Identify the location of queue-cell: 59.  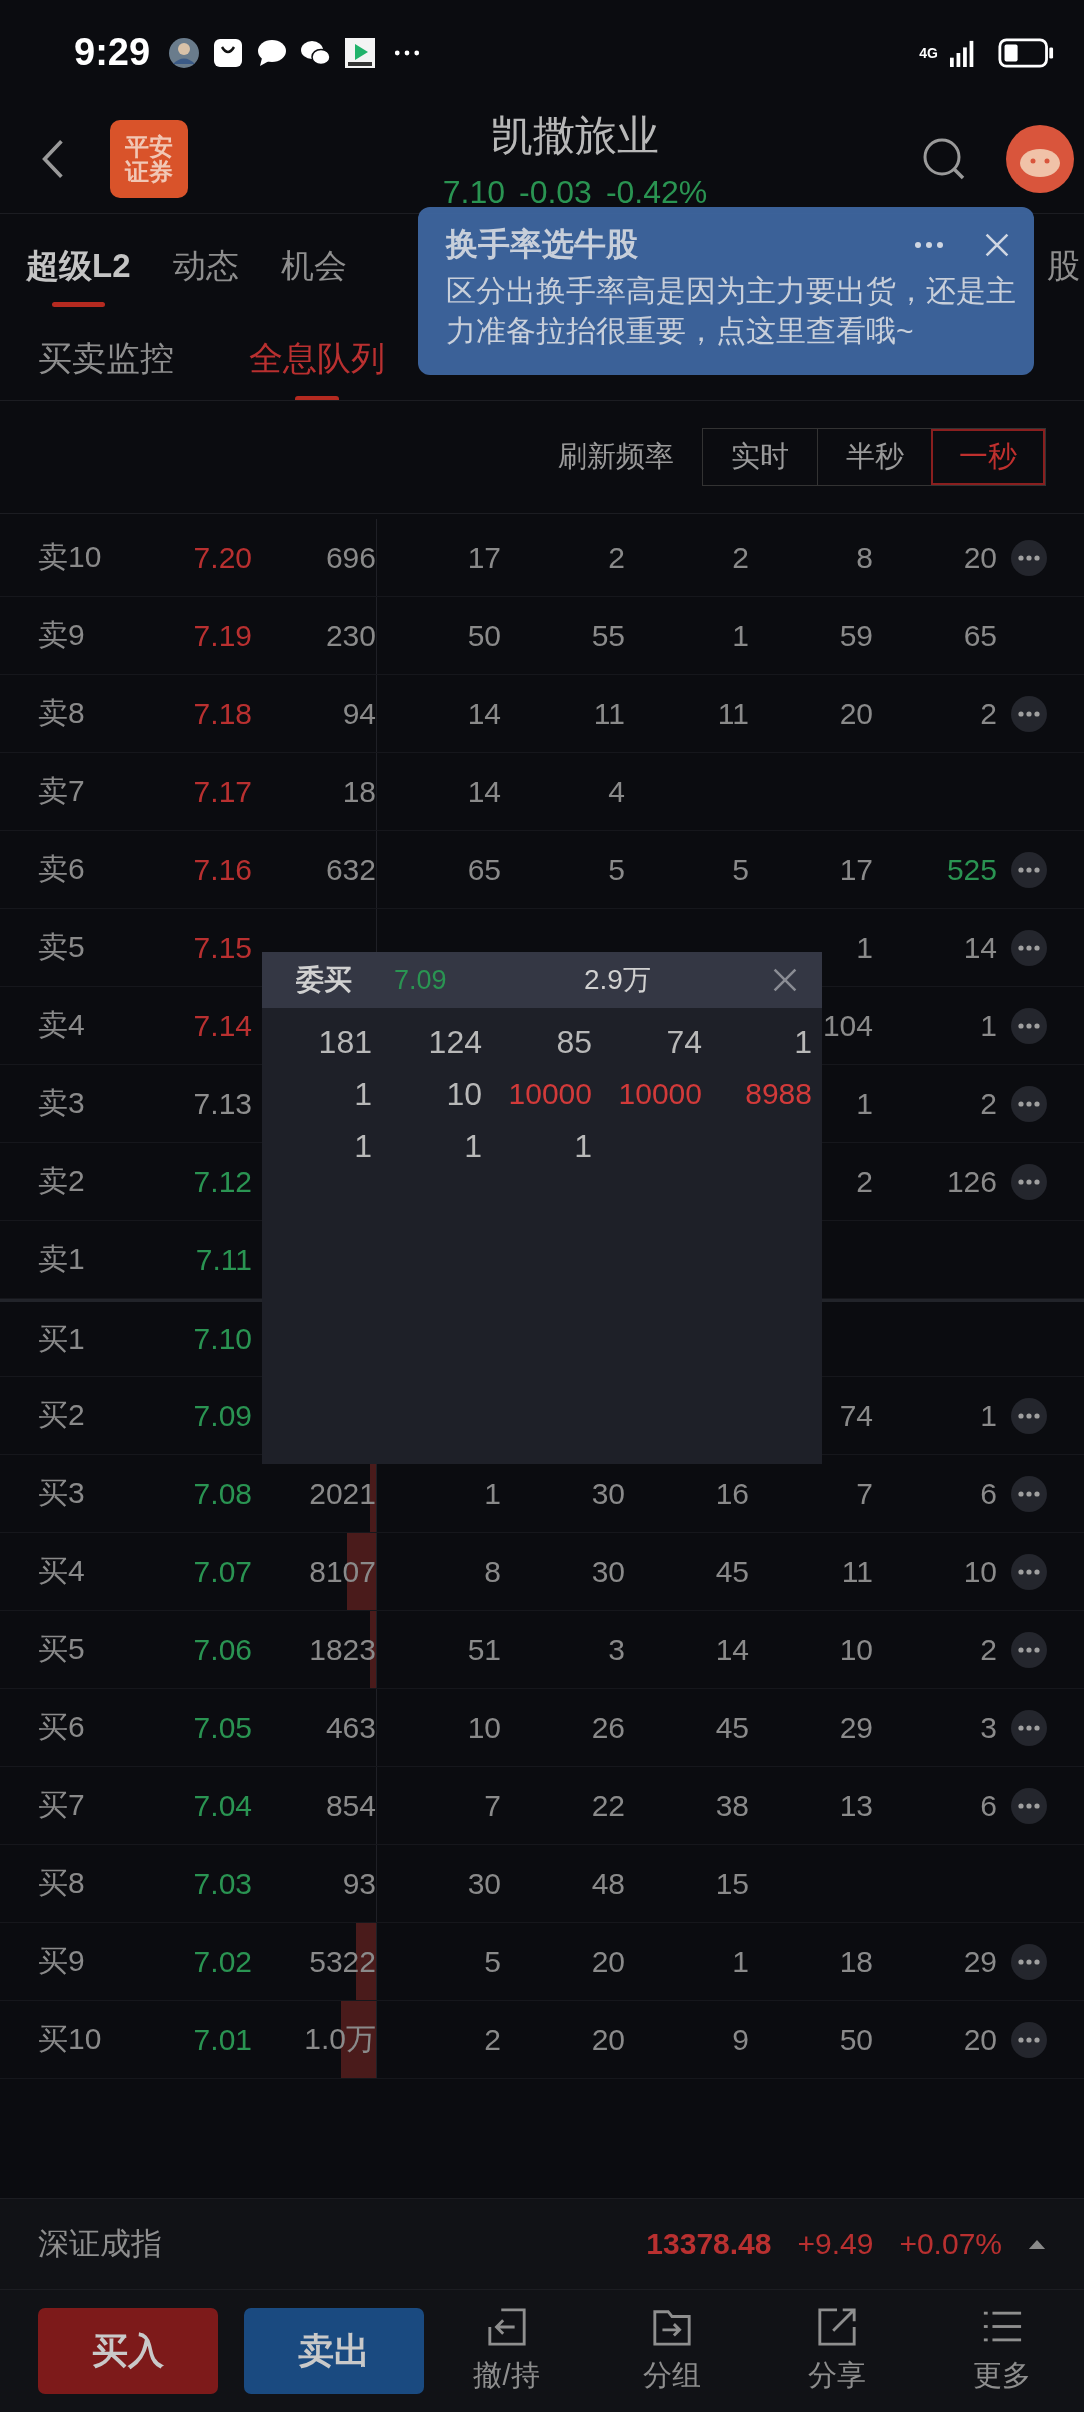
(856, 635).